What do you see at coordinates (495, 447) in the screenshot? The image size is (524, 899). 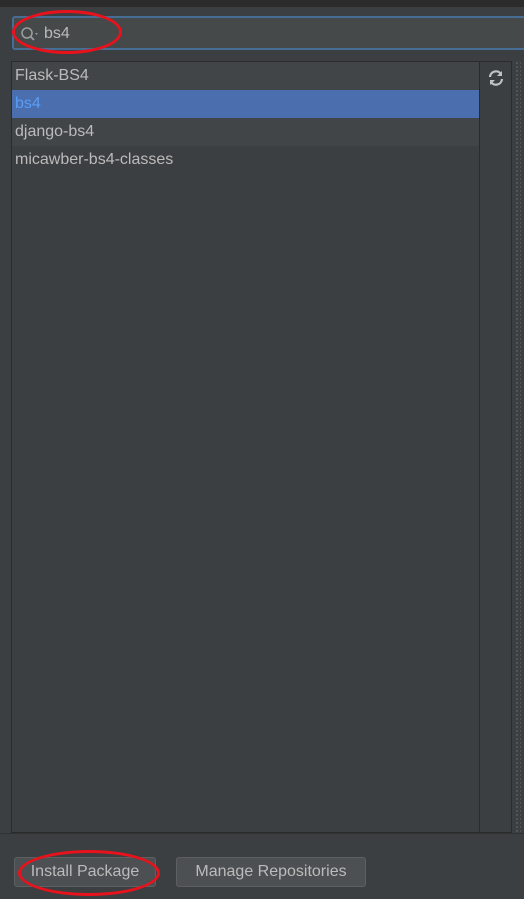 I see `side-toolbar` at bounding box center [495, 447].